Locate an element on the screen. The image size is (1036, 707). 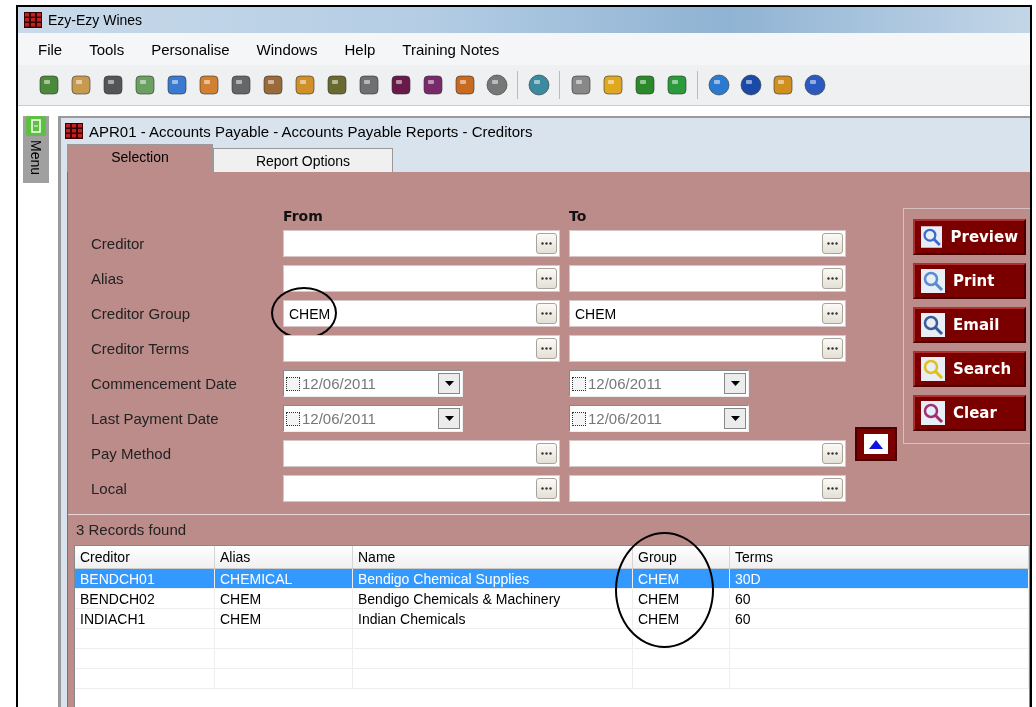
field-label: Alias is located at coordinates (108, 278).